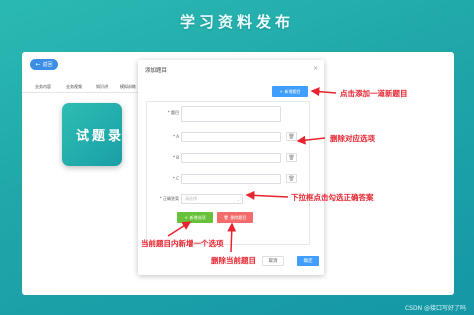 The width and height of the screenshot is (474, 315). I want to click on arrow-delete-option, so click(311, 140).